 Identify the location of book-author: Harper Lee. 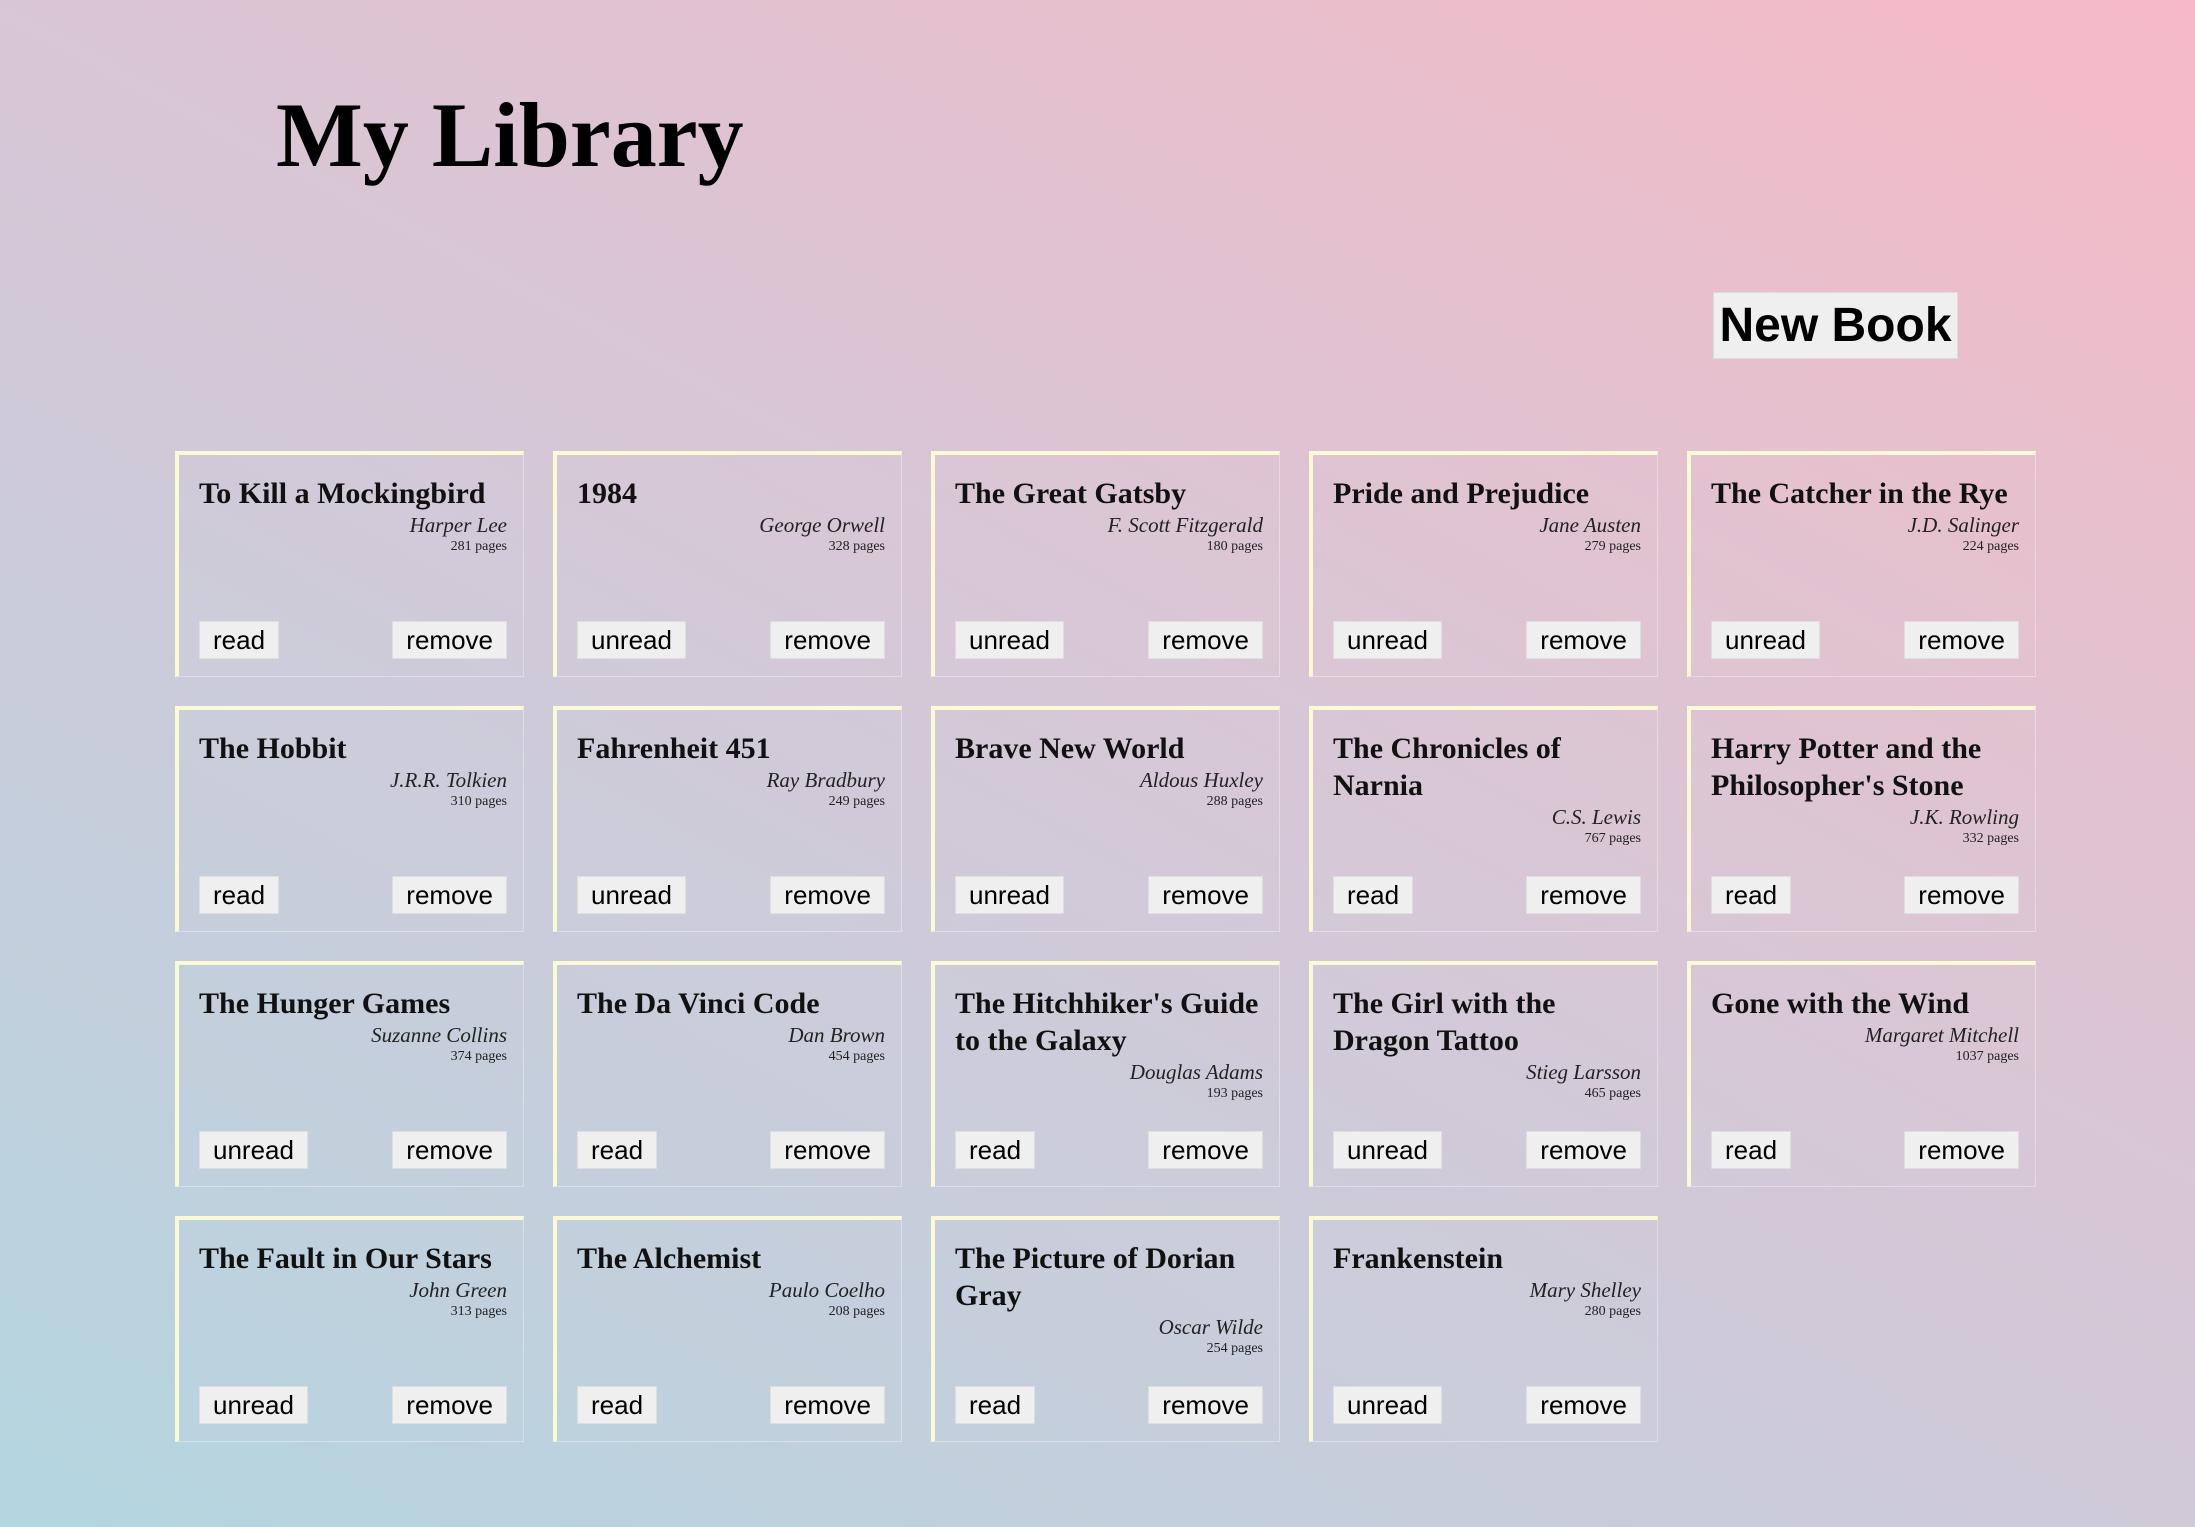
(458, 525).